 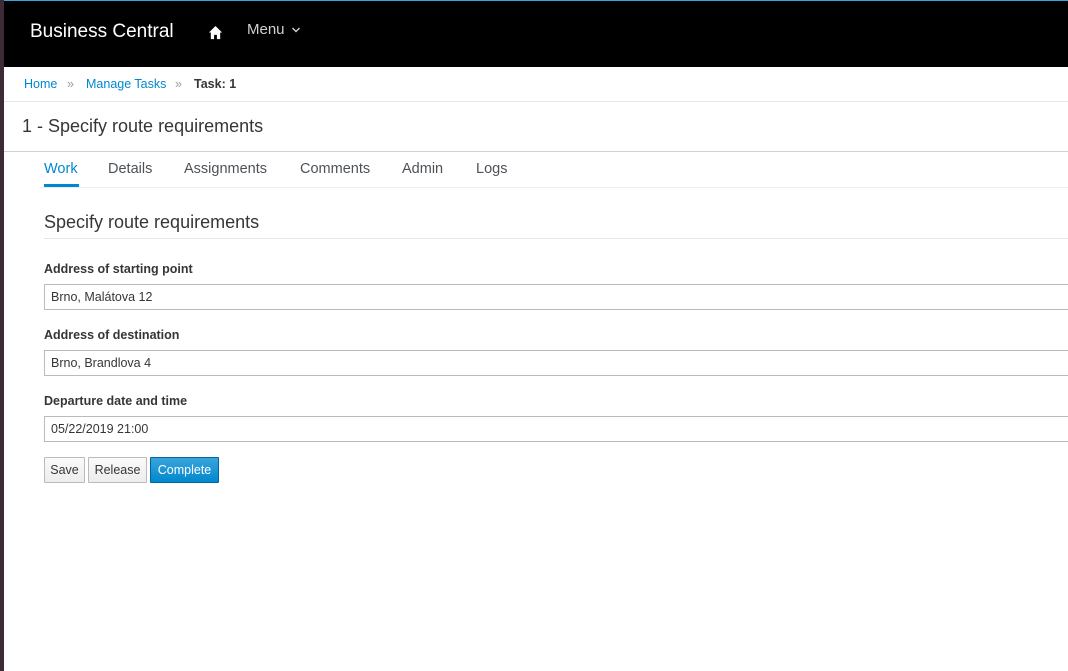 I want to click on starting-point-label: Address of starting point, so click(x=118, y=269).